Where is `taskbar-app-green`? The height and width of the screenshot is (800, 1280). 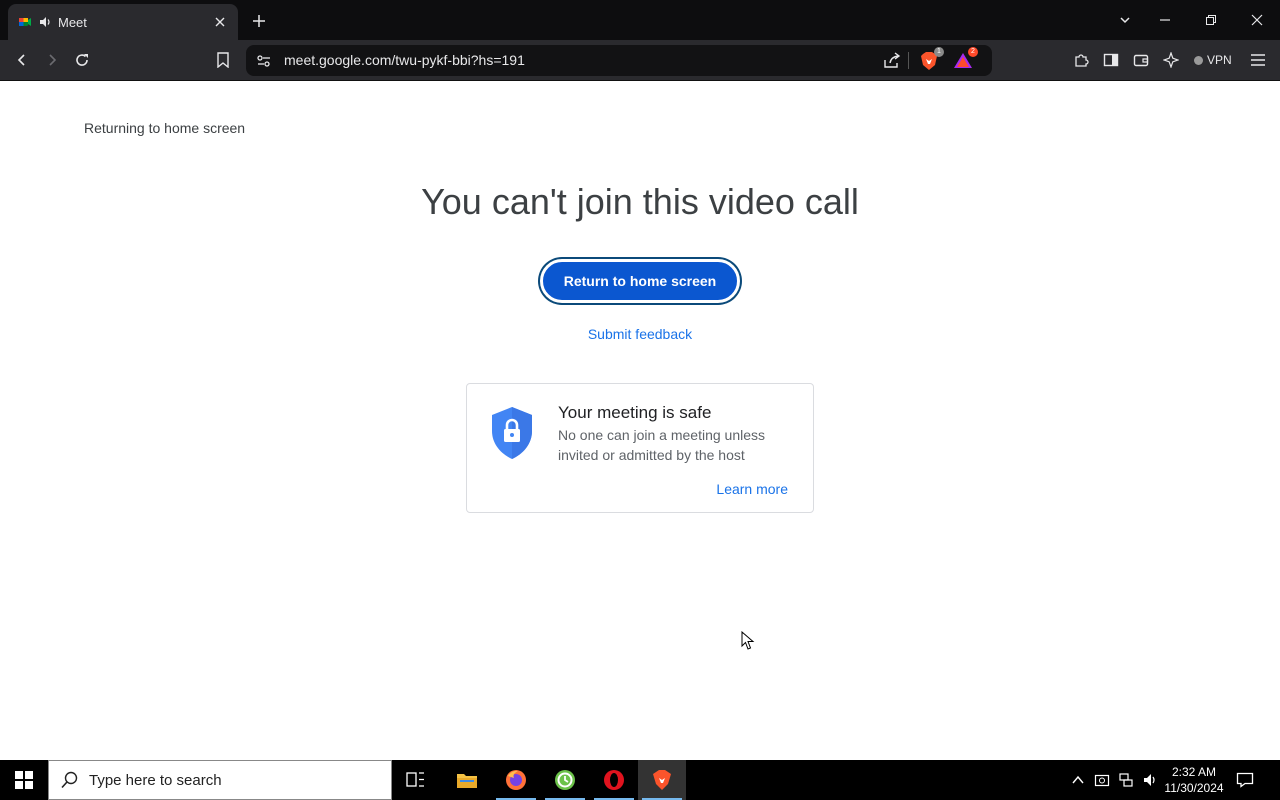
taskbar-app-green is located at coordinates (565, 780).